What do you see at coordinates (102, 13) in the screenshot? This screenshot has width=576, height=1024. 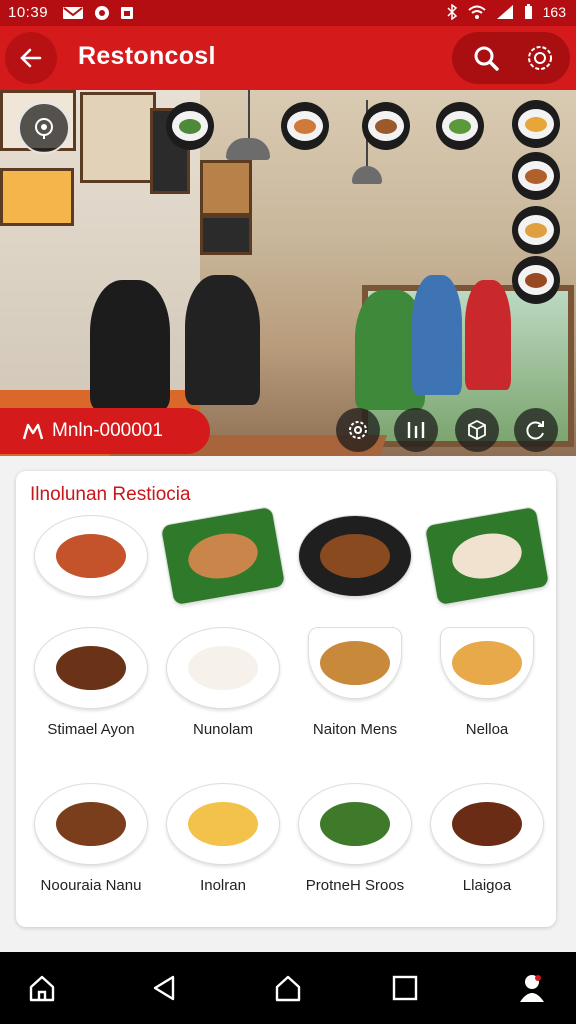 I see `target-icon` at bounding box center [102, 13].